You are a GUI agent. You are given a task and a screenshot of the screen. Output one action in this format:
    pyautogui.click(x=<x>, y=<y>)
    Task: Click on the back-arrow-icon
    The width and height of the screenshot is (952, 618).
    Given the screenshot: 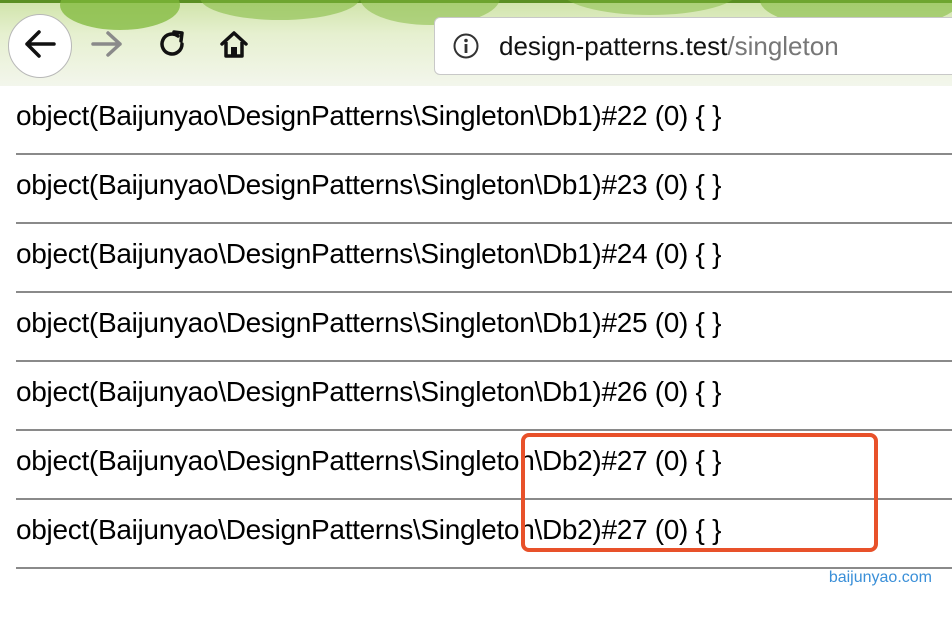 What is the action you would take?
    pyautogui.click(x=40, y=46)
    